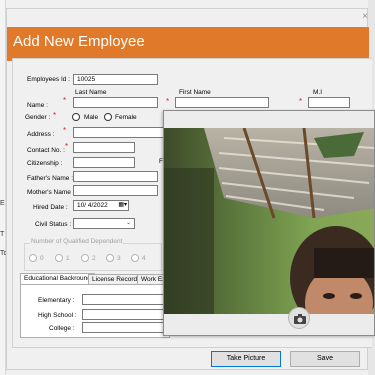  I want to click on dependent-option-label: 4, so click(144, 258).